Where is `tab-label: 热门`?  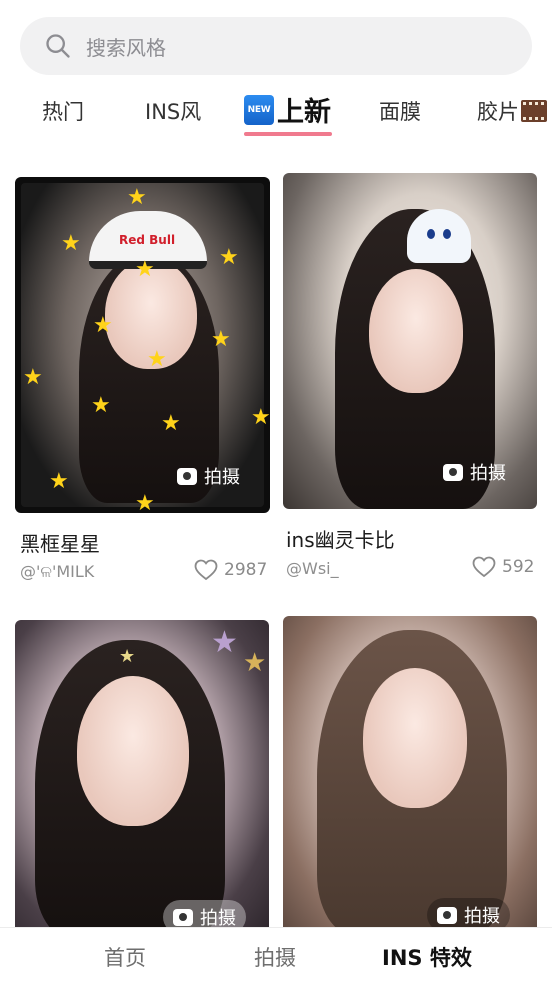 tab-label: 热门 is located at coordinates (63, 112).